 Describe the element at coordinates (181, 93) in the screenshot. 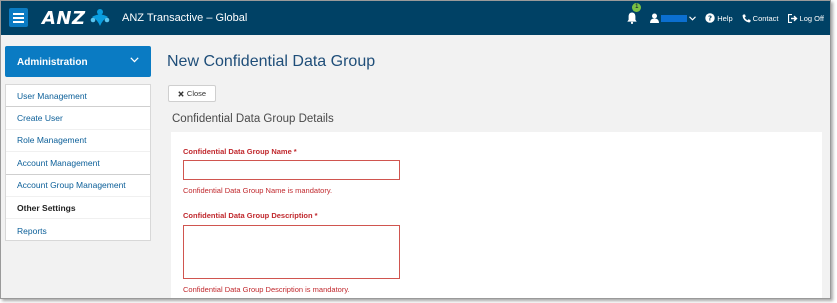

I see `close-icon` at that location.